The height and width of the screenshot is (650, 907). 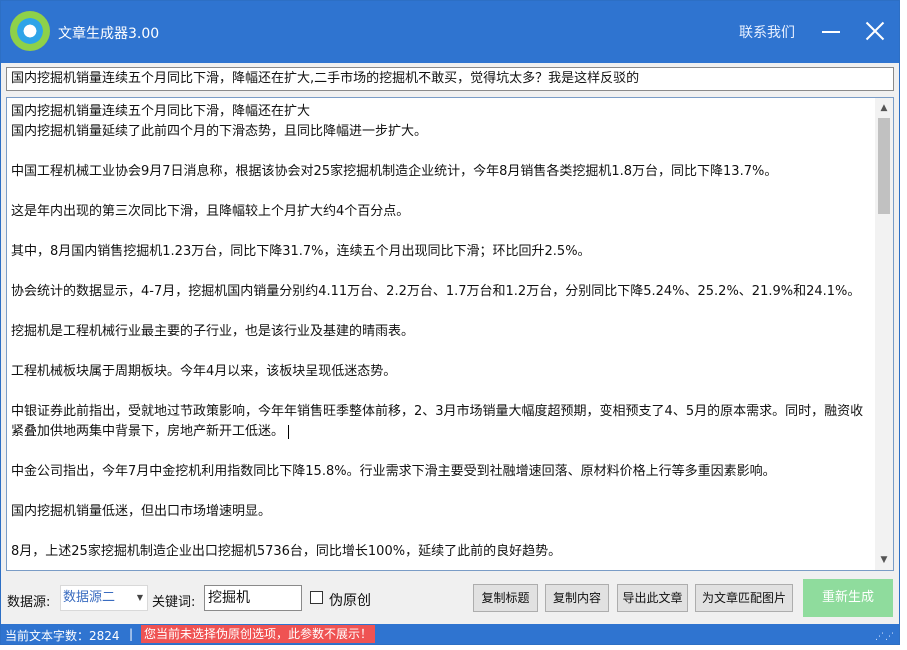 I want to click on regenerate-button: 重新生成, so click(x=848, y=598).